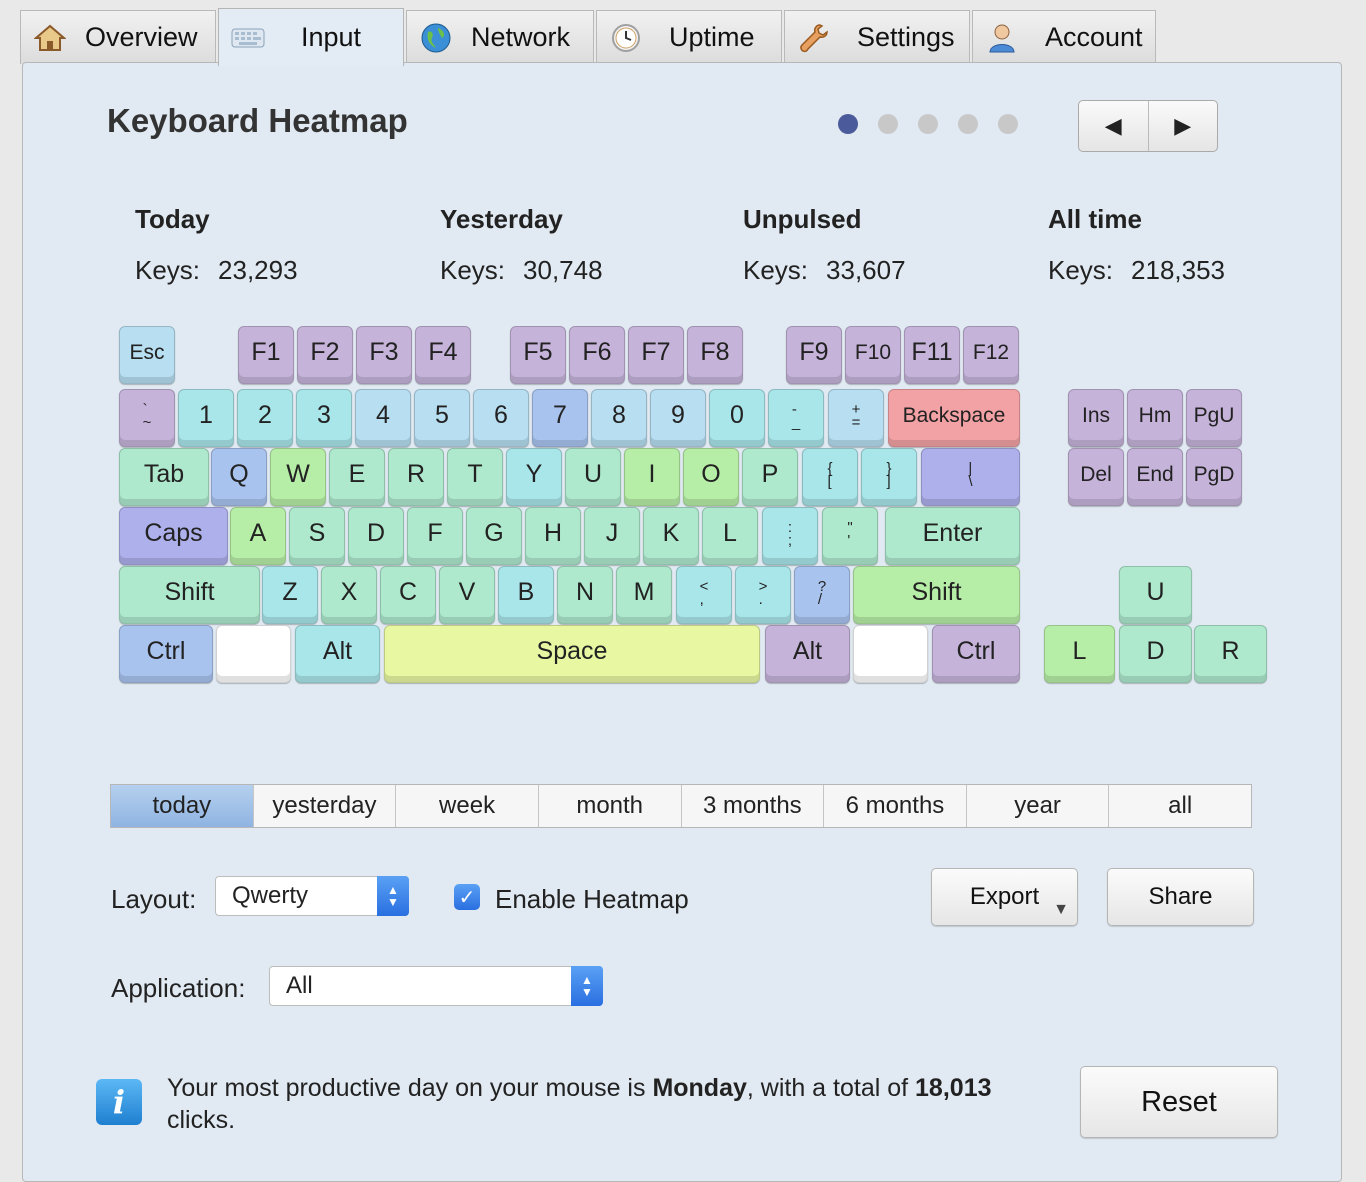  What do you see at coordinates (534, 477) in the screenshot?
I see `key: Y` at bounding box center [534, 477].